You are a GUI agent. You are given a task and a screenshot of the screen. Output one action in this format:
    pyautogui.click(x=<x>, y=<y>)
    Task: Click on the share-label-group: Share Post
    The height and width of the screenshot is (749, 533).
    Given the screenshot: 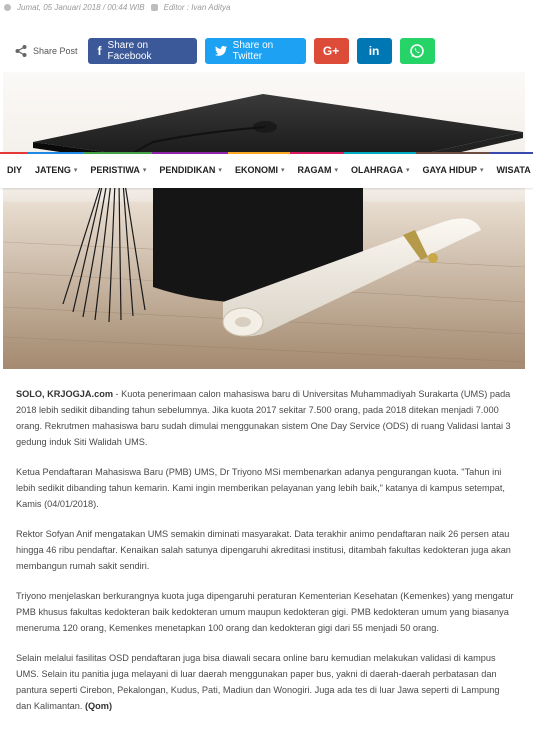 What is the action you would take?
    pyautogui.click(x=46, y=51)
    